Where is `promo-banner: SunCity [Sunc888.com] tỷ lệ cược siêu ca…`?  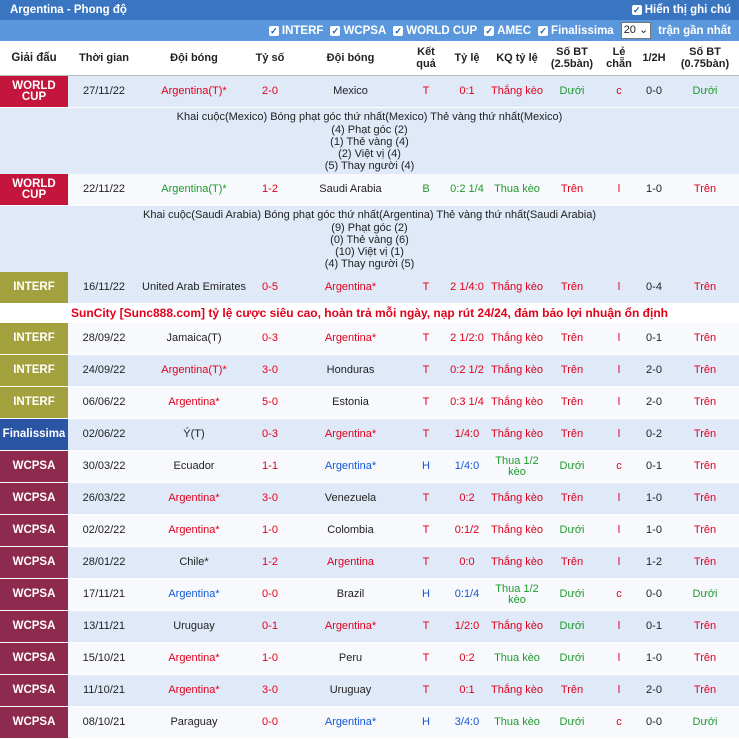
promo-banner: SunCity [Sunc888.com] tỷ lệ cược siêu ca… is located at coordinates (369, 313).